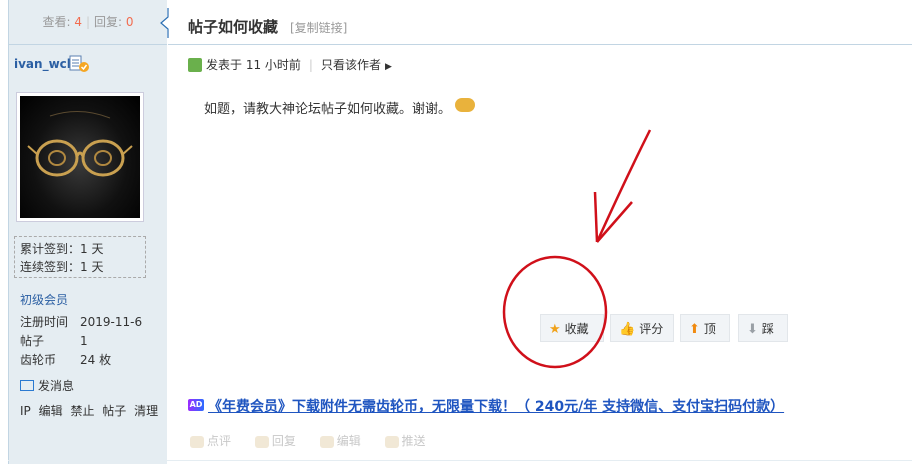  I want to click on comment-icon, so click(197, 441).